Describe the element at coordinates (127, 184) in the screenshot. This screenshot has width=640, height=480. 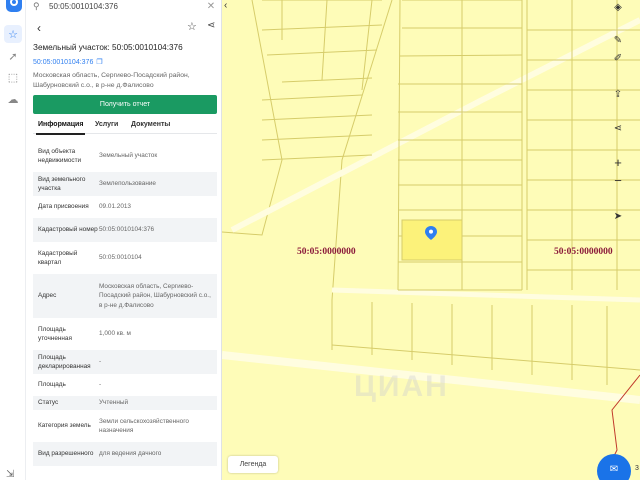
I see `row-value: Землепользование` at that location.